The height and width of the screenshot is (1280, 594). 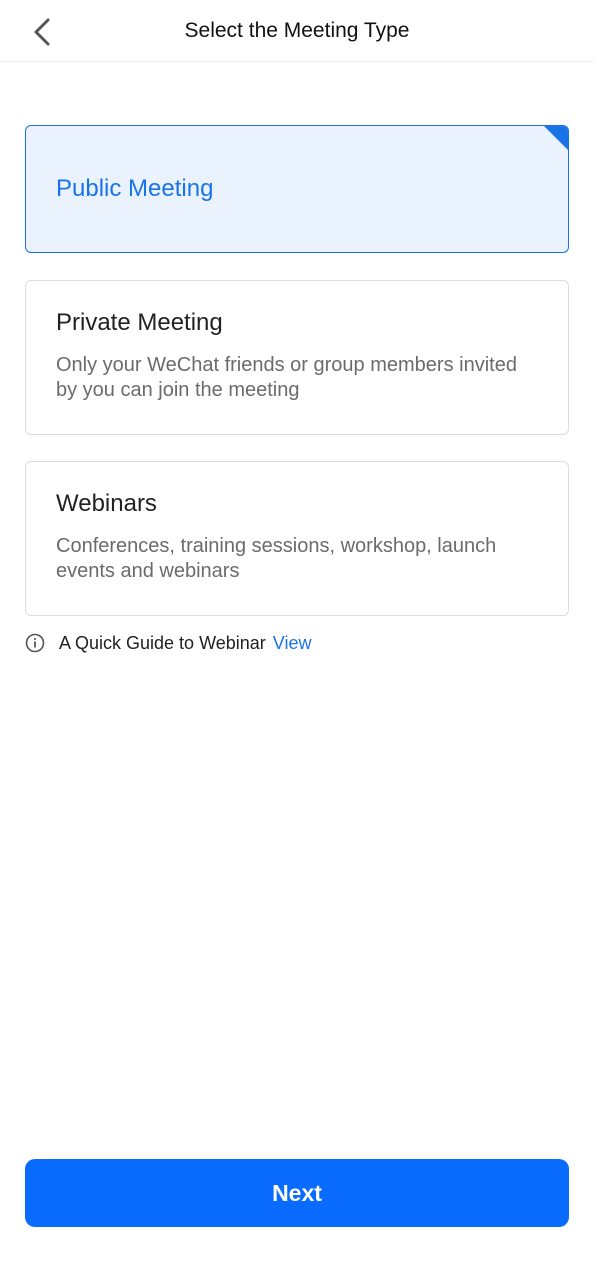 I want to click on option-title: Private Meeting, so click(x=139, y=322).